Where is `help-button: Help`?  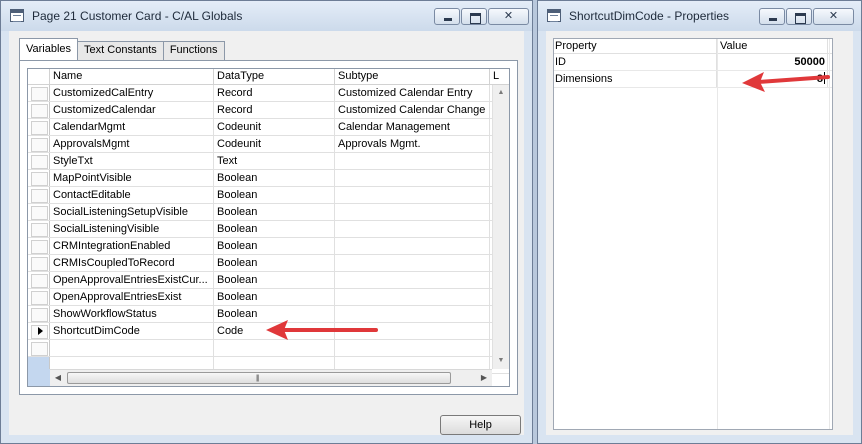
help-button: Help is located at coordinates (480, 425).